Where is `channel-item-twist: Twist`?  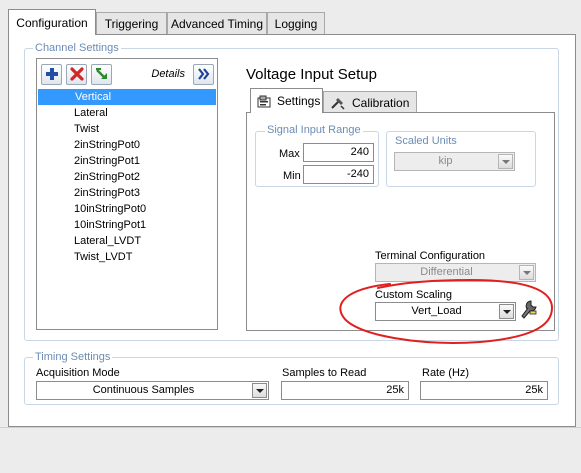
channel-item-twist: Twist is located at coordinates (127, 129).